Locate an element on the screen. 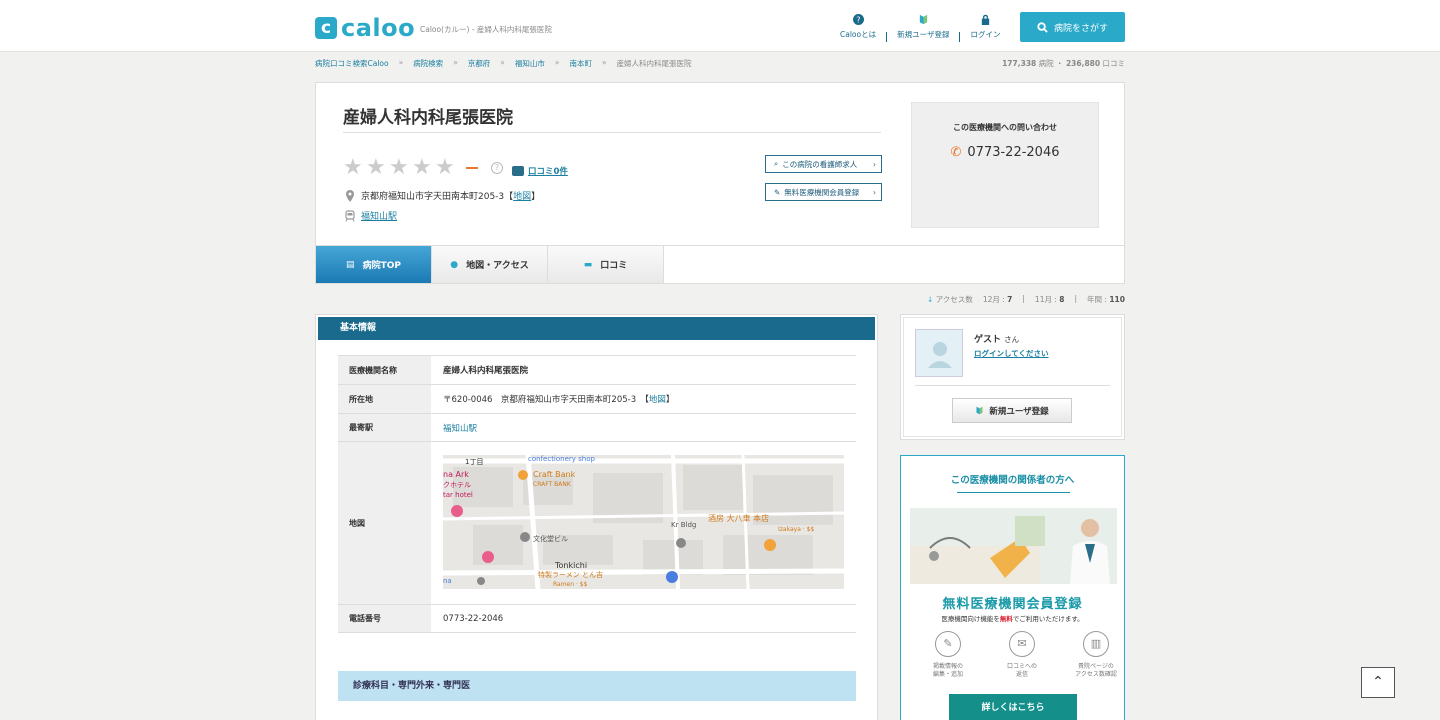 The width and height of the screenshot is (1440, 720). magnifier-icon: ⌕ is located at coordinates (776, 163).